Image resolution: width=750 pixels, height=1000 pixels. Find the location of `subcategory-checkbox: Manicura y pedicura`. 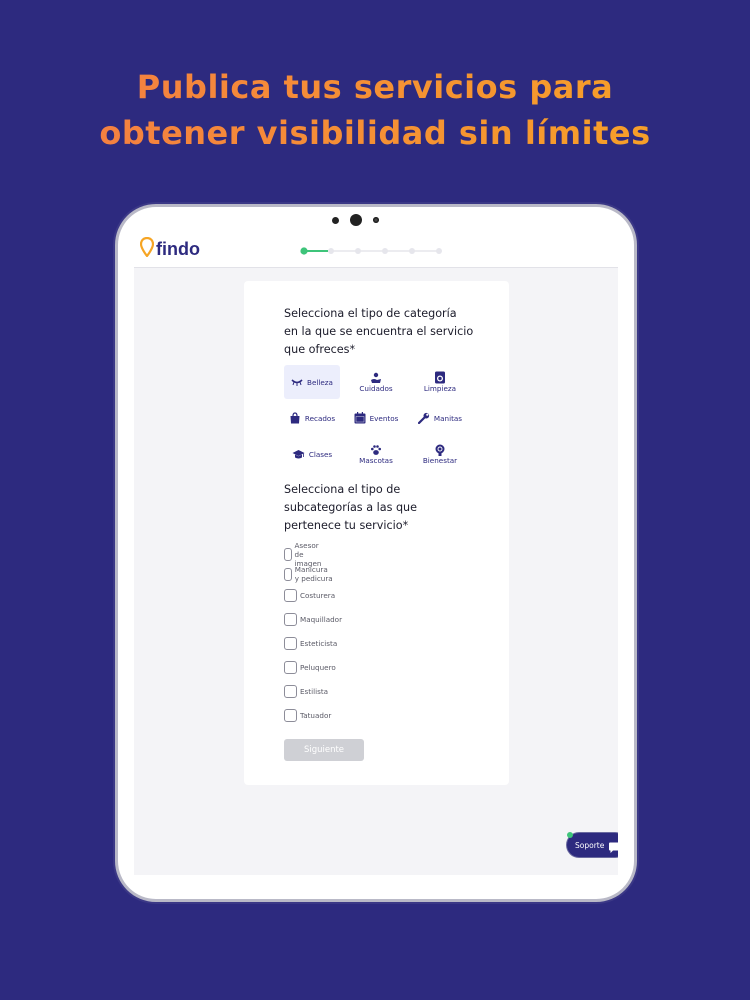

subcategory-checkbox: Manicura y pedicura is located at coordinates (308, 574).